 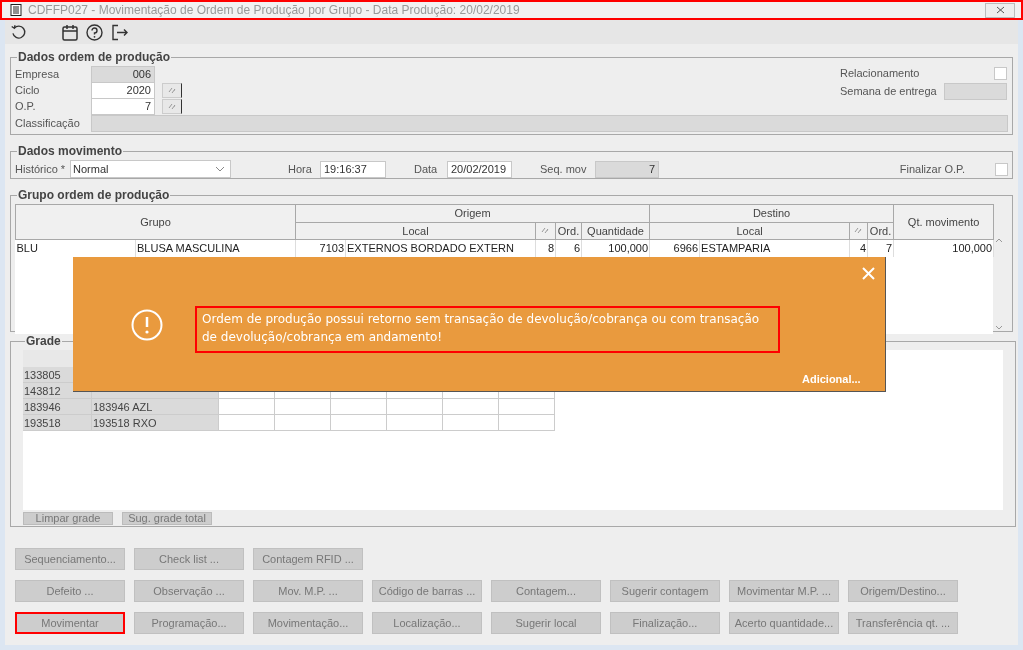 I want to click on table-cell: ESTAMPARIA, so click(x=774, y=248).